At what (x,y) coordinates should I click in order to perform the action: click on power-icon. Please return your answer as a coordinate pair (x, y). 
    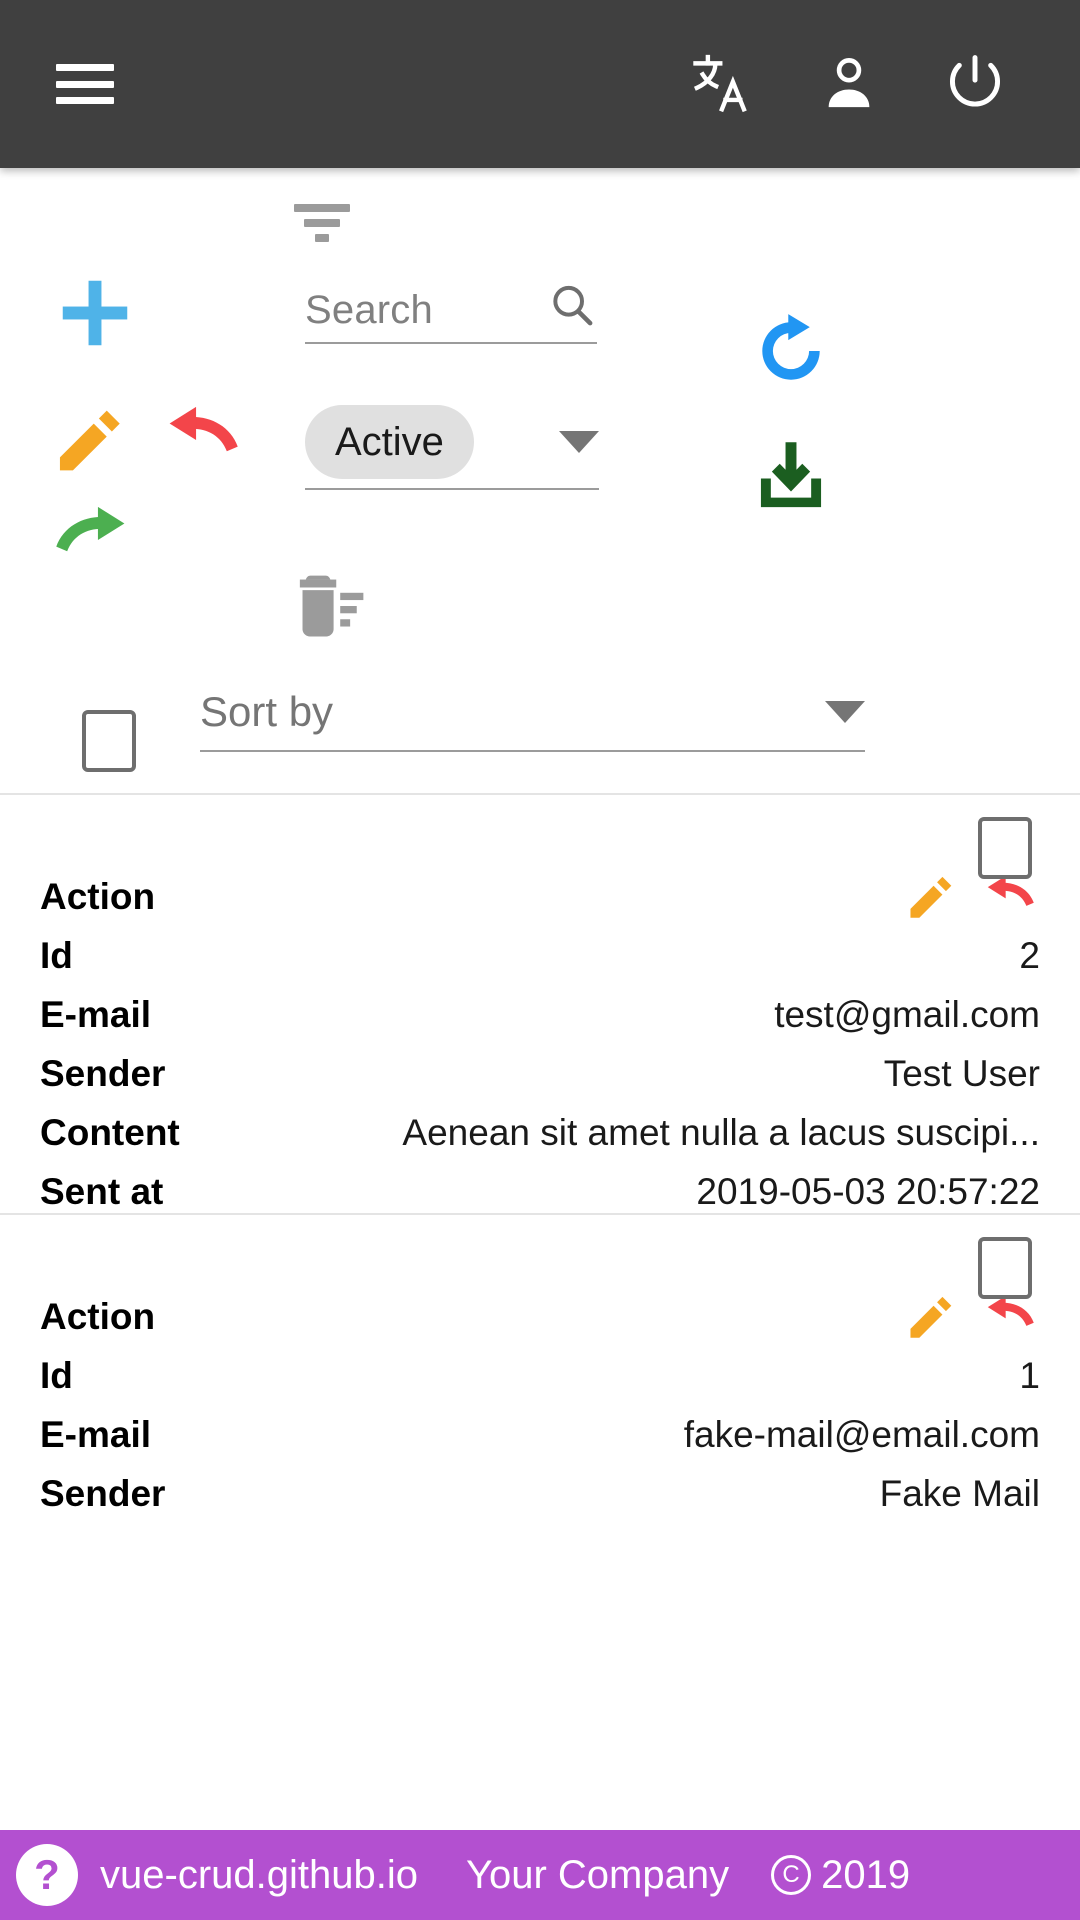
    Looking at the image, I should click on (975, 84).